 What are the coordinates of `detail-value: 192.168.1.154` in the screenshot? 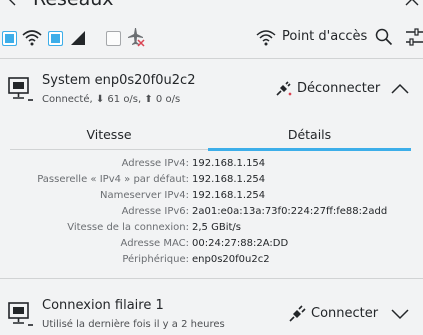 It's located at (229, 163).